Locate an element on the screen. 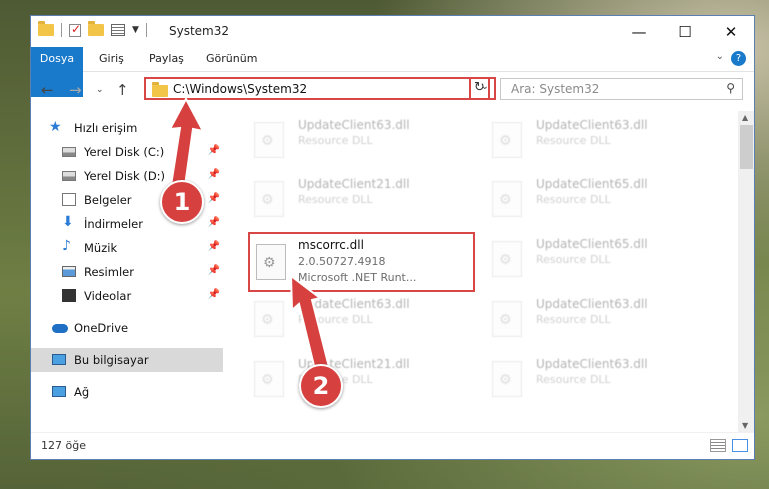 The image size is (769, 489). sidebar-item-quick-access: ★ Hızlı erişim is located at coordinates (127, 128).